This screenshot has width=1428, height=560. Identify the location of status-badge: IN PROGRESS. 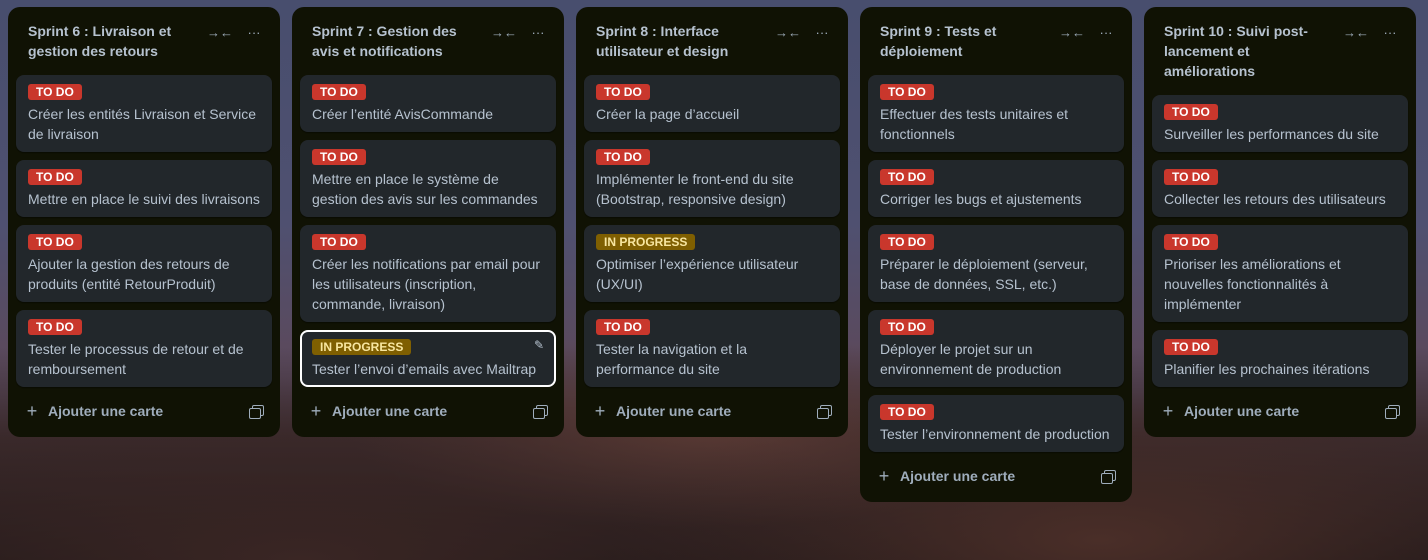
(646, 242).